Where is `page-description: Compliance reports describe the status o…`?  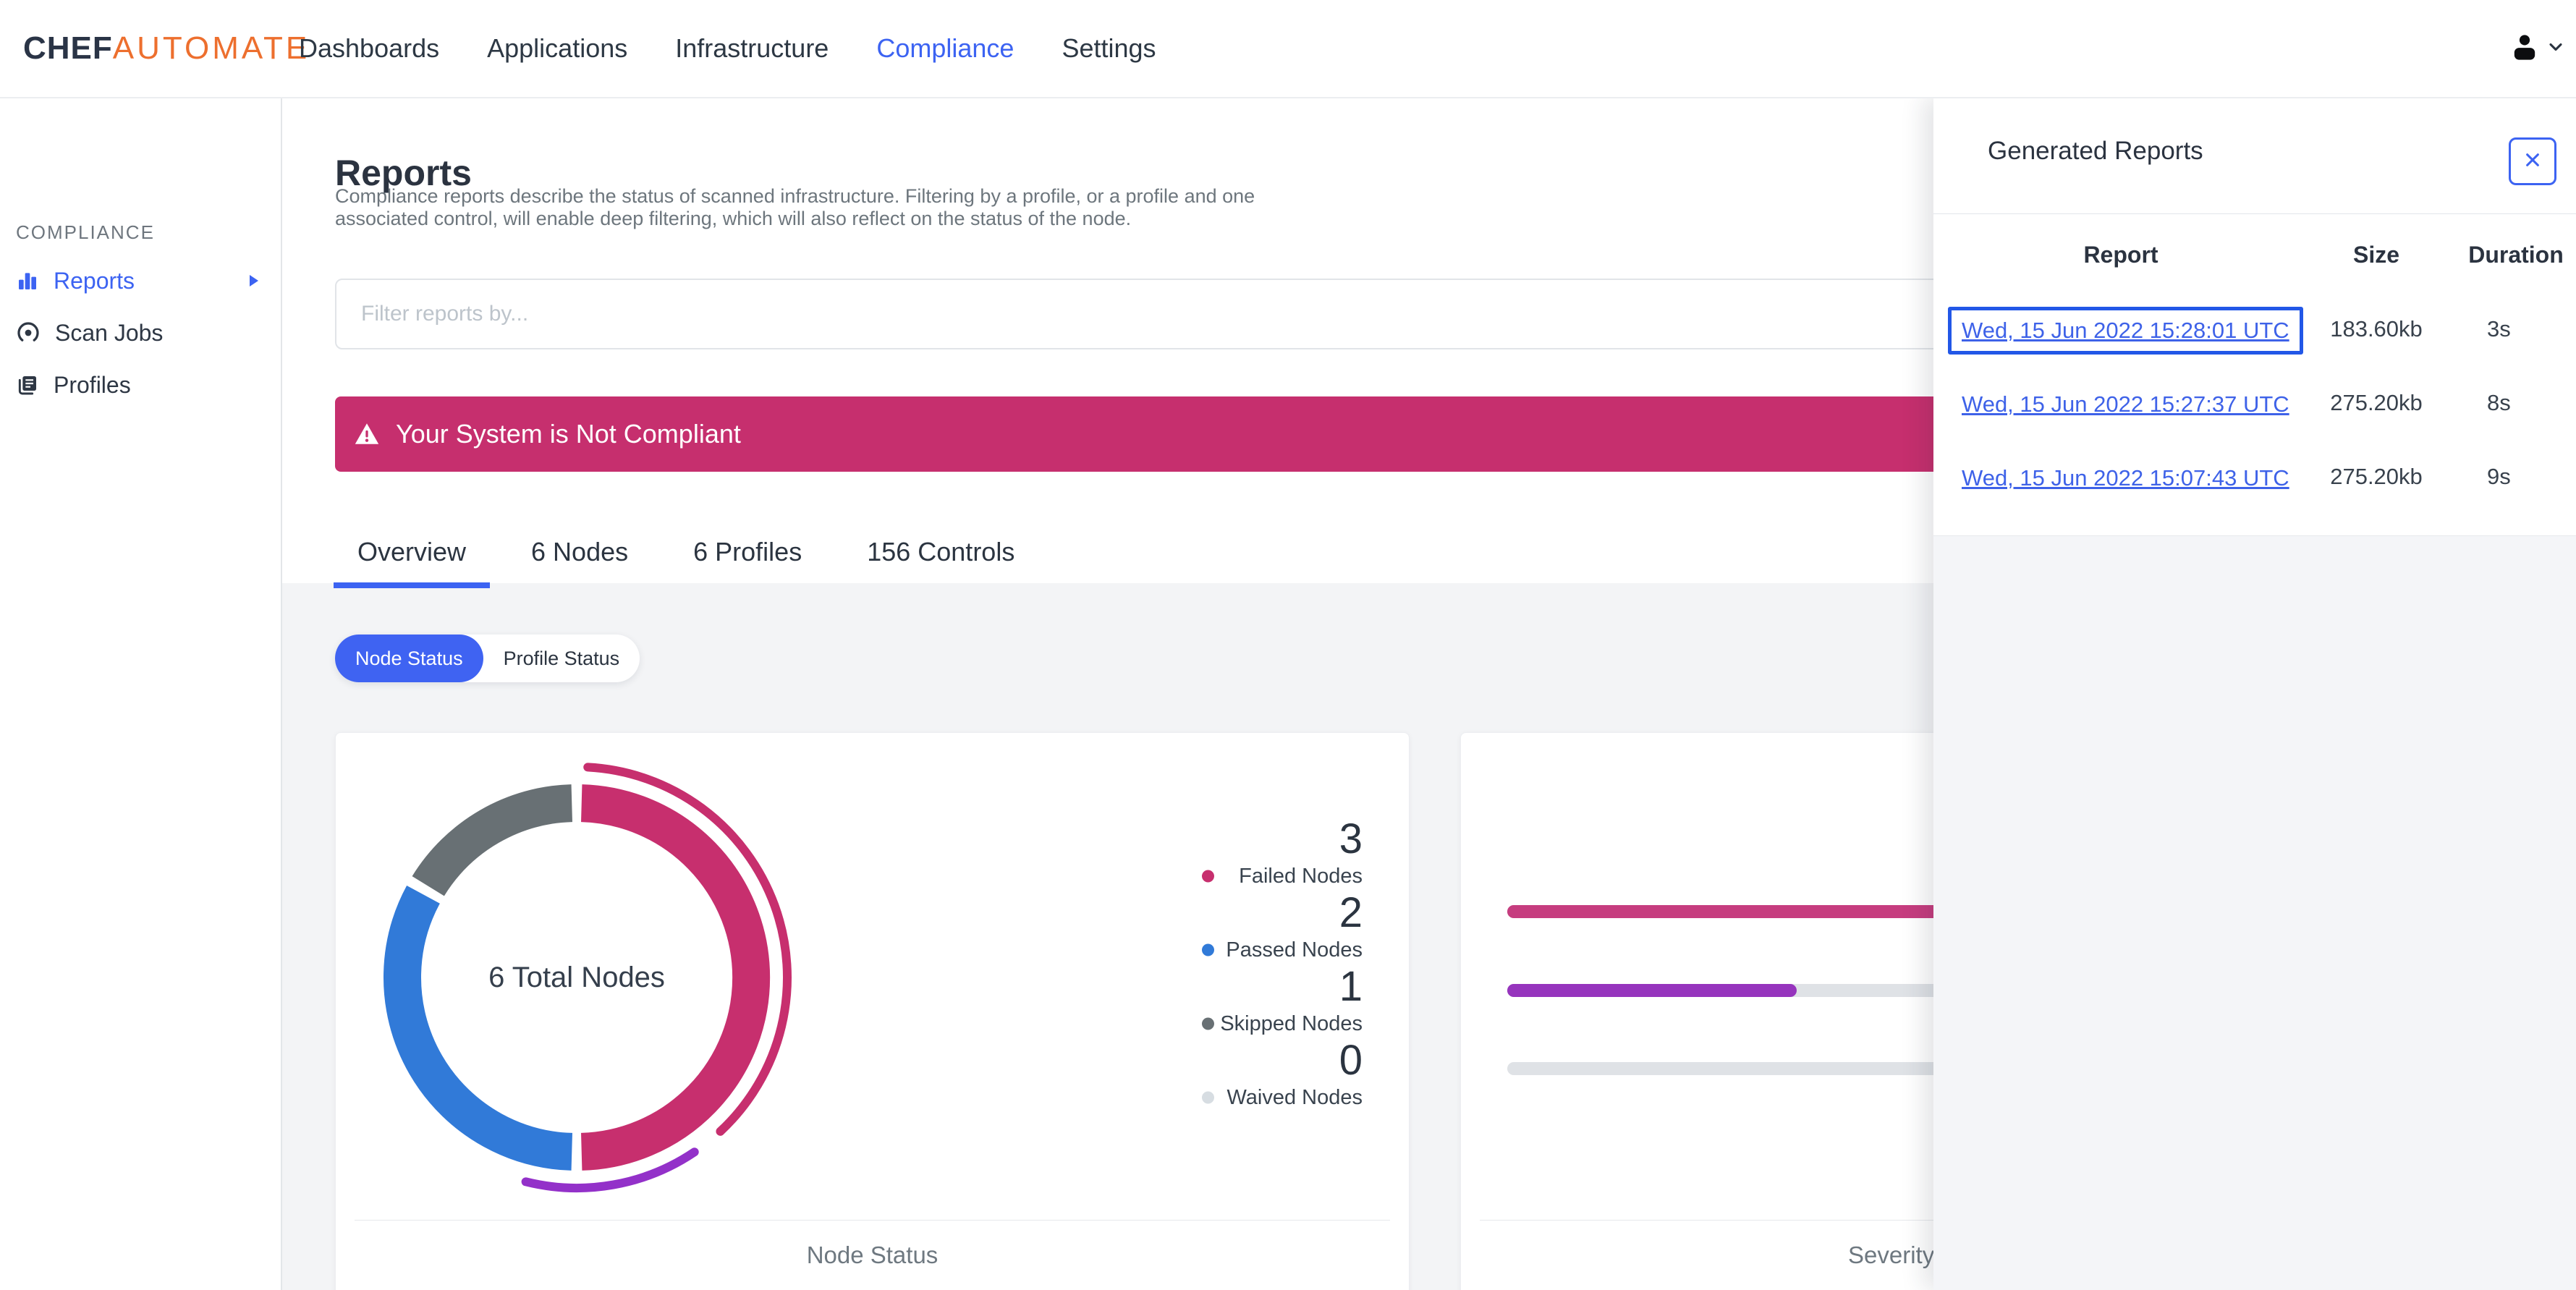
page-description: Compliance reports describe the status o… is located at coordinates (795, 207).